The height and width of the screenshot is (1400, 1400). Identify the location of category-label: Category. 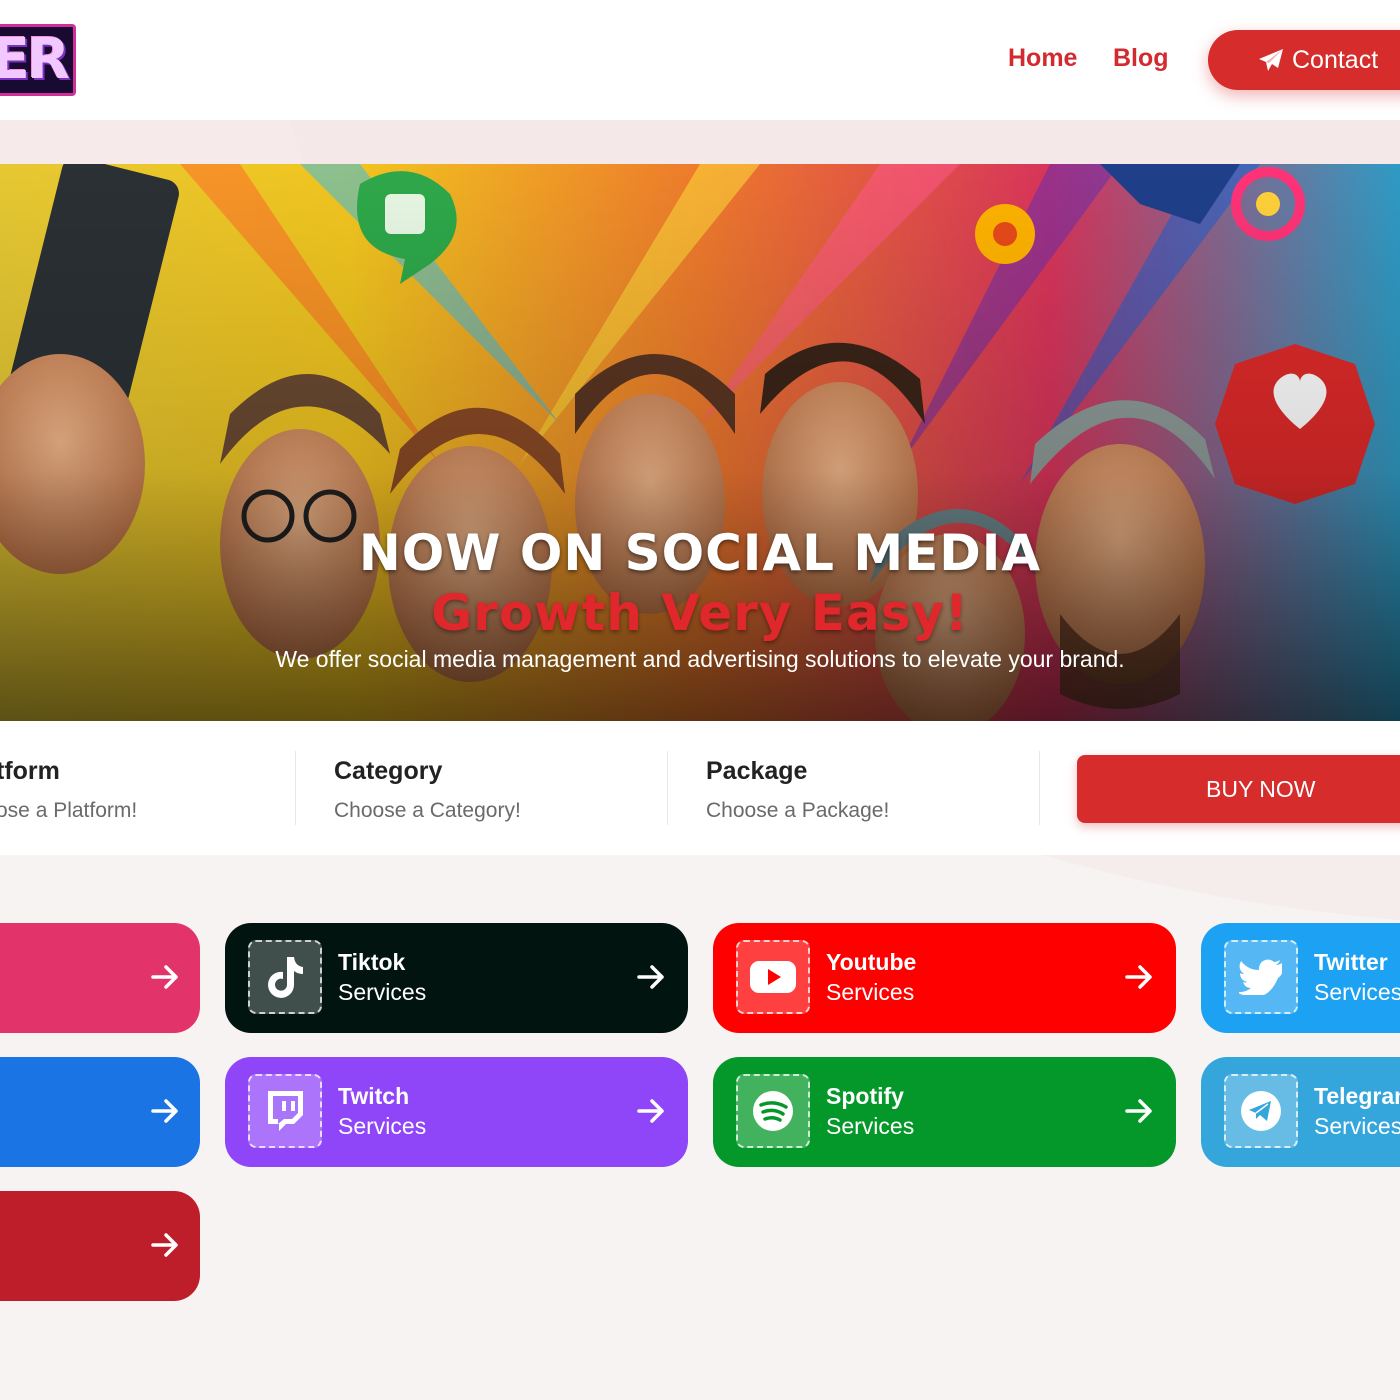
(388, 771).